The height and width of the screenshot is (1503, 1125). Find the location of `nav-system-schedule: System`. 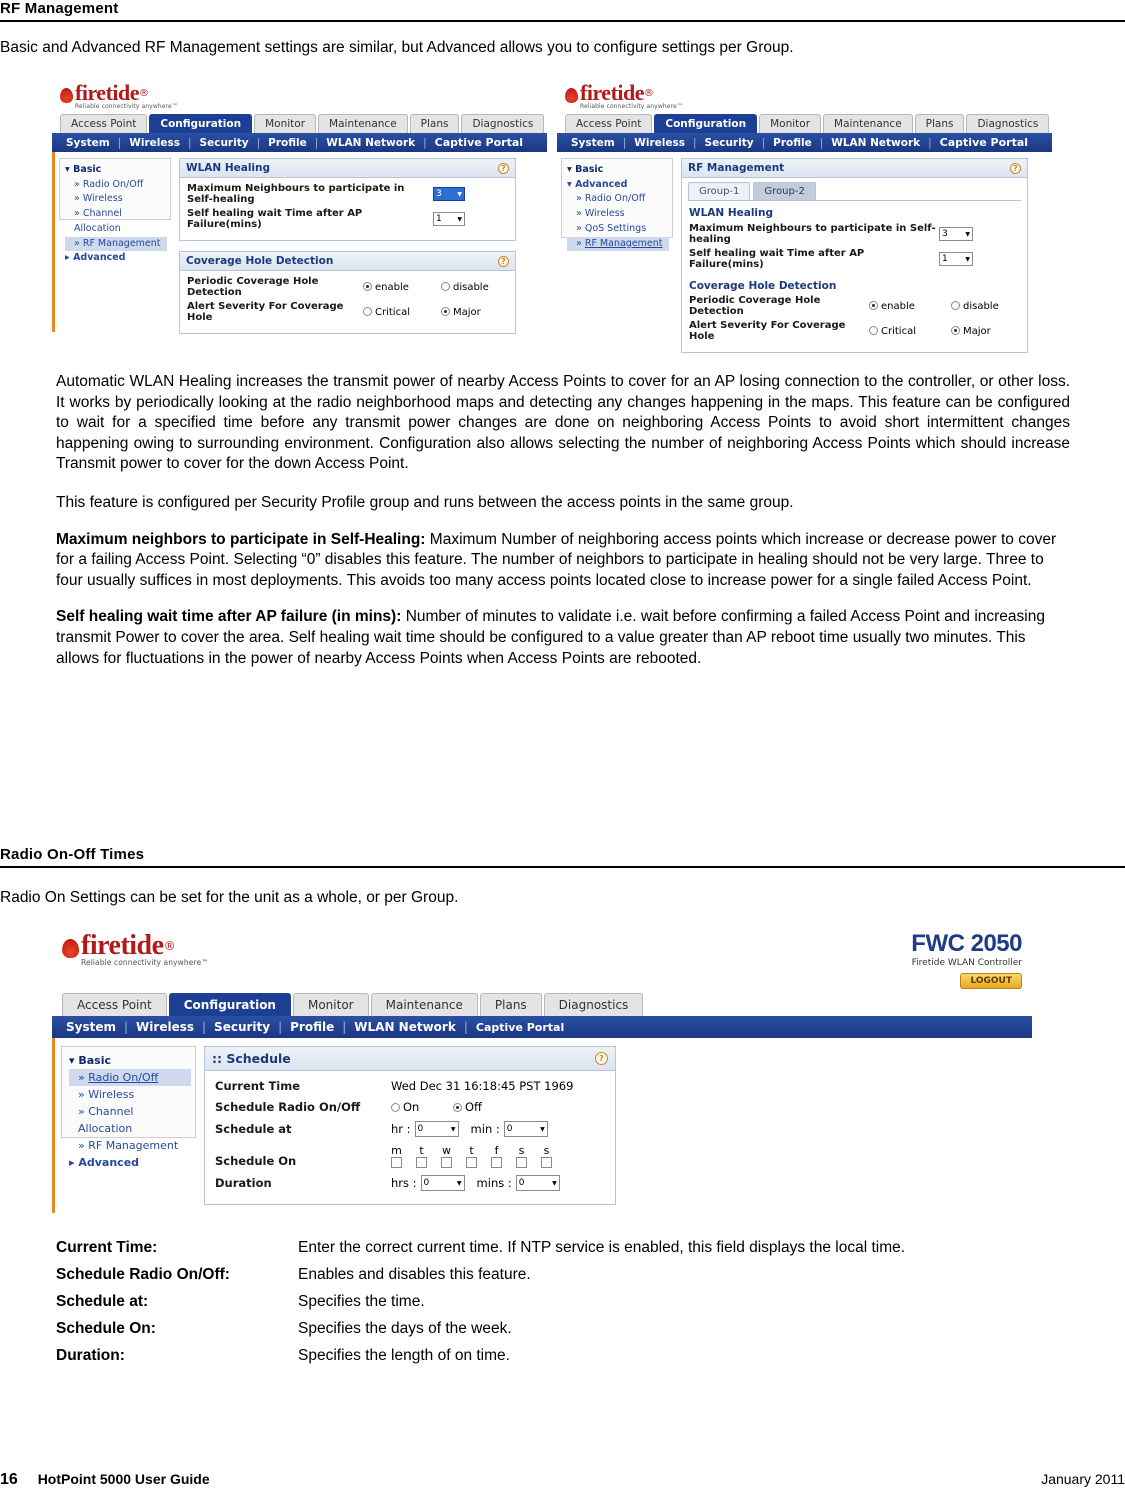

nav-system-schedule: System is located at coordinates (91, 1027).